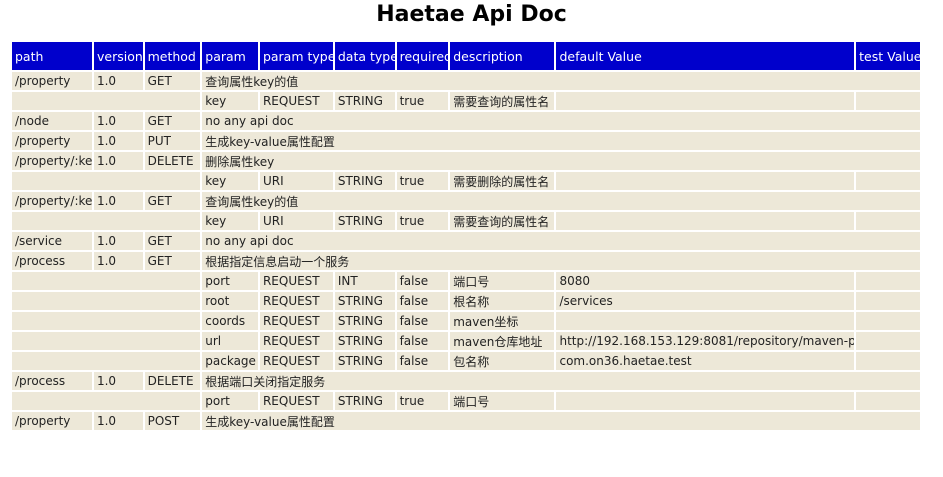 Image resolution: width=943 pixels, height=477 pixels. What do you see at coordinates (230, 56) in the screenshot?
I see `column-header-param: param` at bounding box center [230, 56].